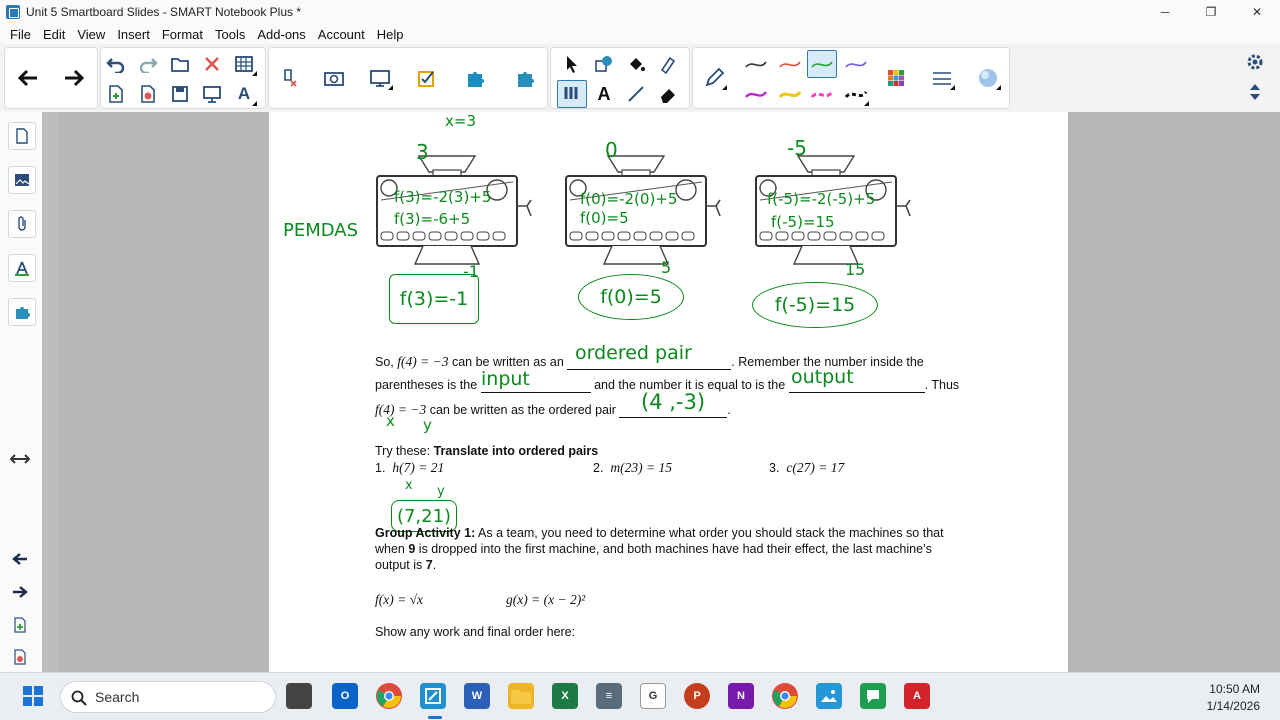  Describe the element at coordinates (604, 64) in the screenshot. I see `shapes-tool-button` at that location.